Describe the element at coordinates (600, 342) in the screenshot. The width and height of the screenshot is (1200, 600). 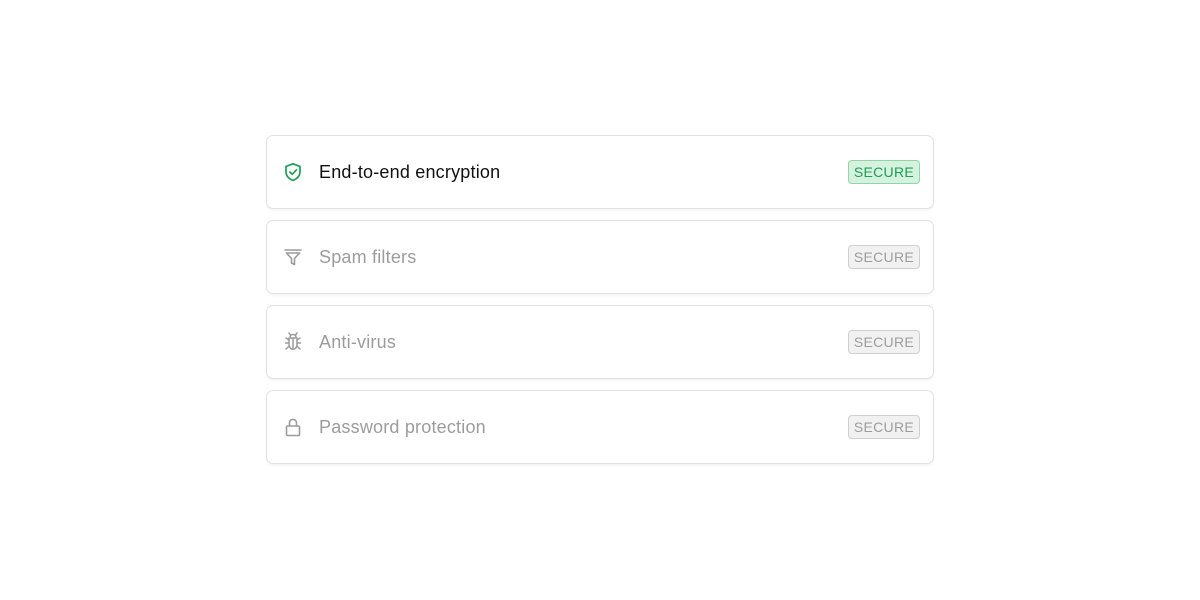
I see `feature-item-anti-virus: Anti-virus SECURE` at that location.